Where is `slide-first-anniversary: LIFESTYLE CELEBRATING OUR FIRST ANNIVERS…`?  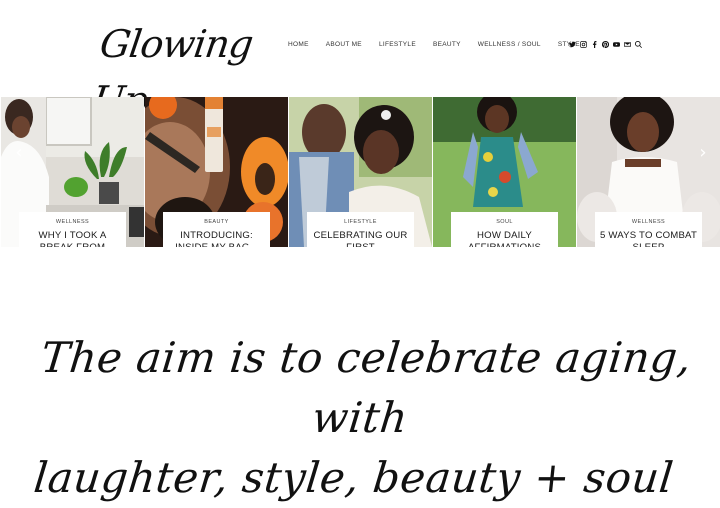
slide-first-anniversary: LIFESTYLE CELEBRATING OUR FIRST ANNIVERS… is located at coordinates (360, 172).